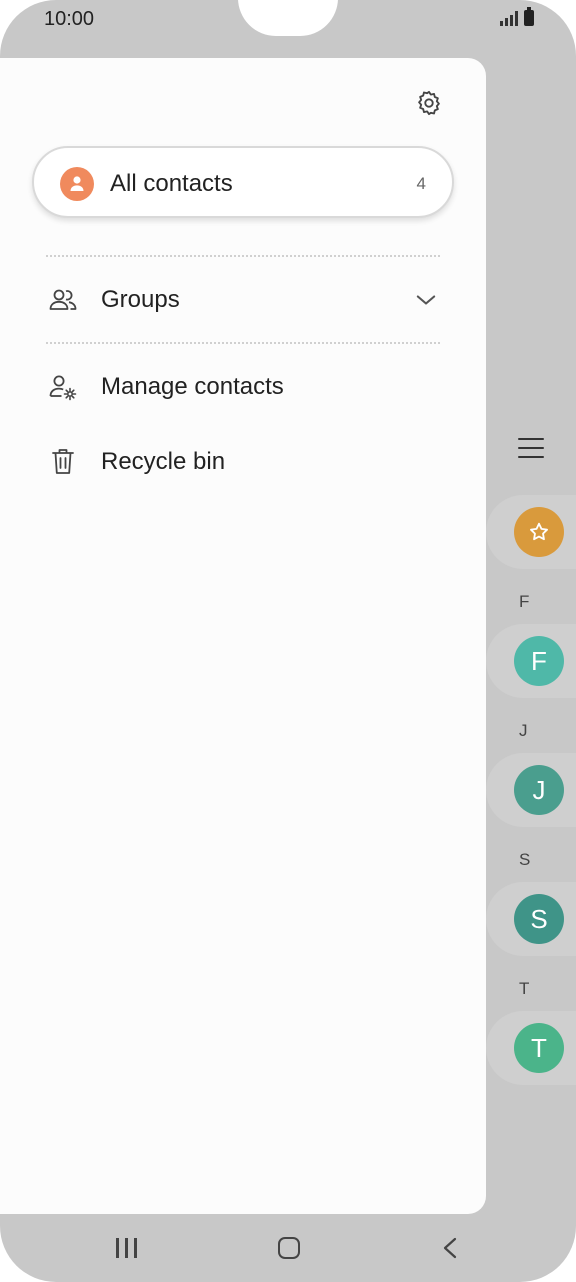  I want to click on recents-button, so click(126, 1248).